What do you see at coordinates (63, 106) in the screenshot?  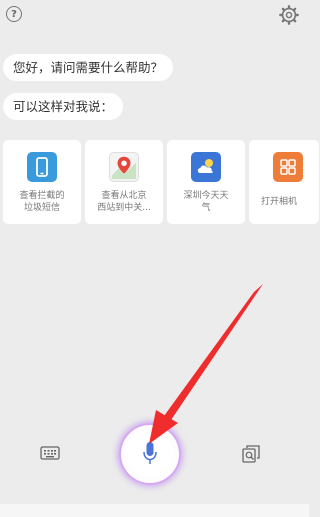 I see `prompt-bubble: 可以这样对我说：` at bounding box center [63, 106].